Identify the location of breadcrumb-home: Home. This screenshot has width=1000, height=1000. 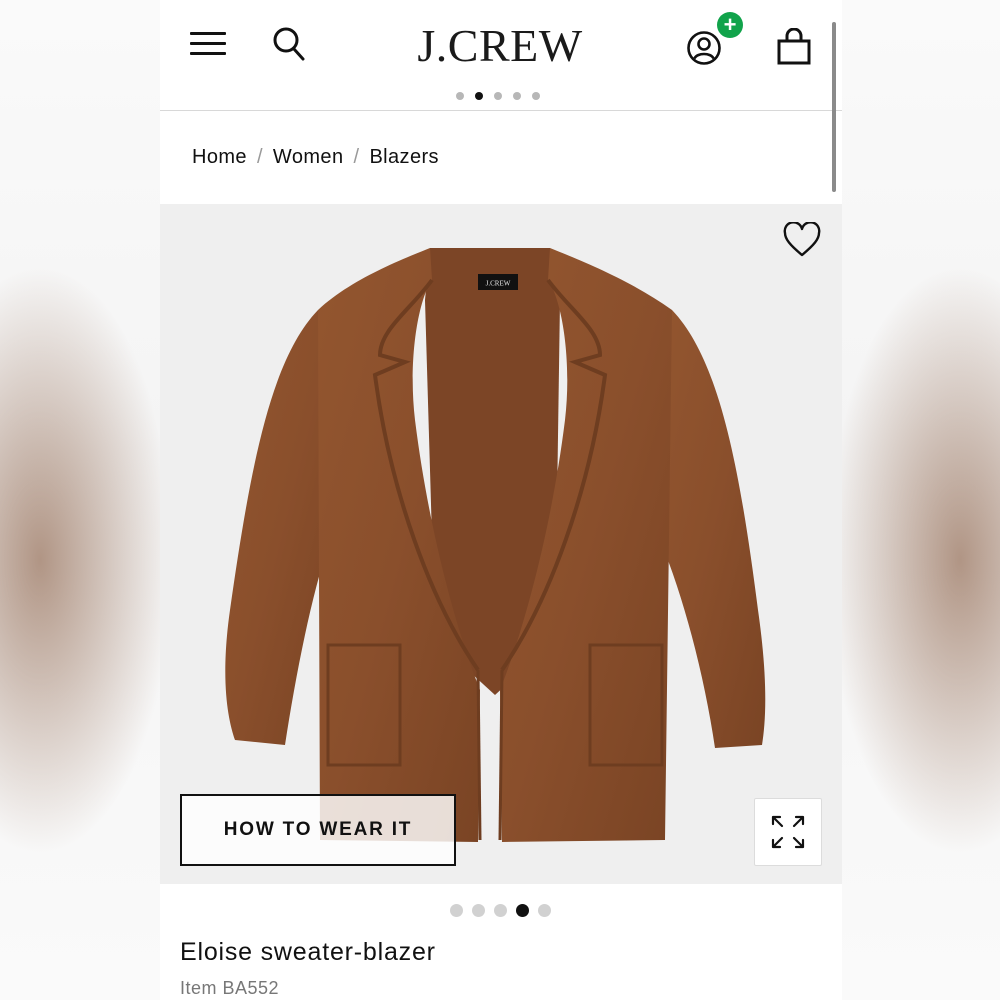
(219, 157).